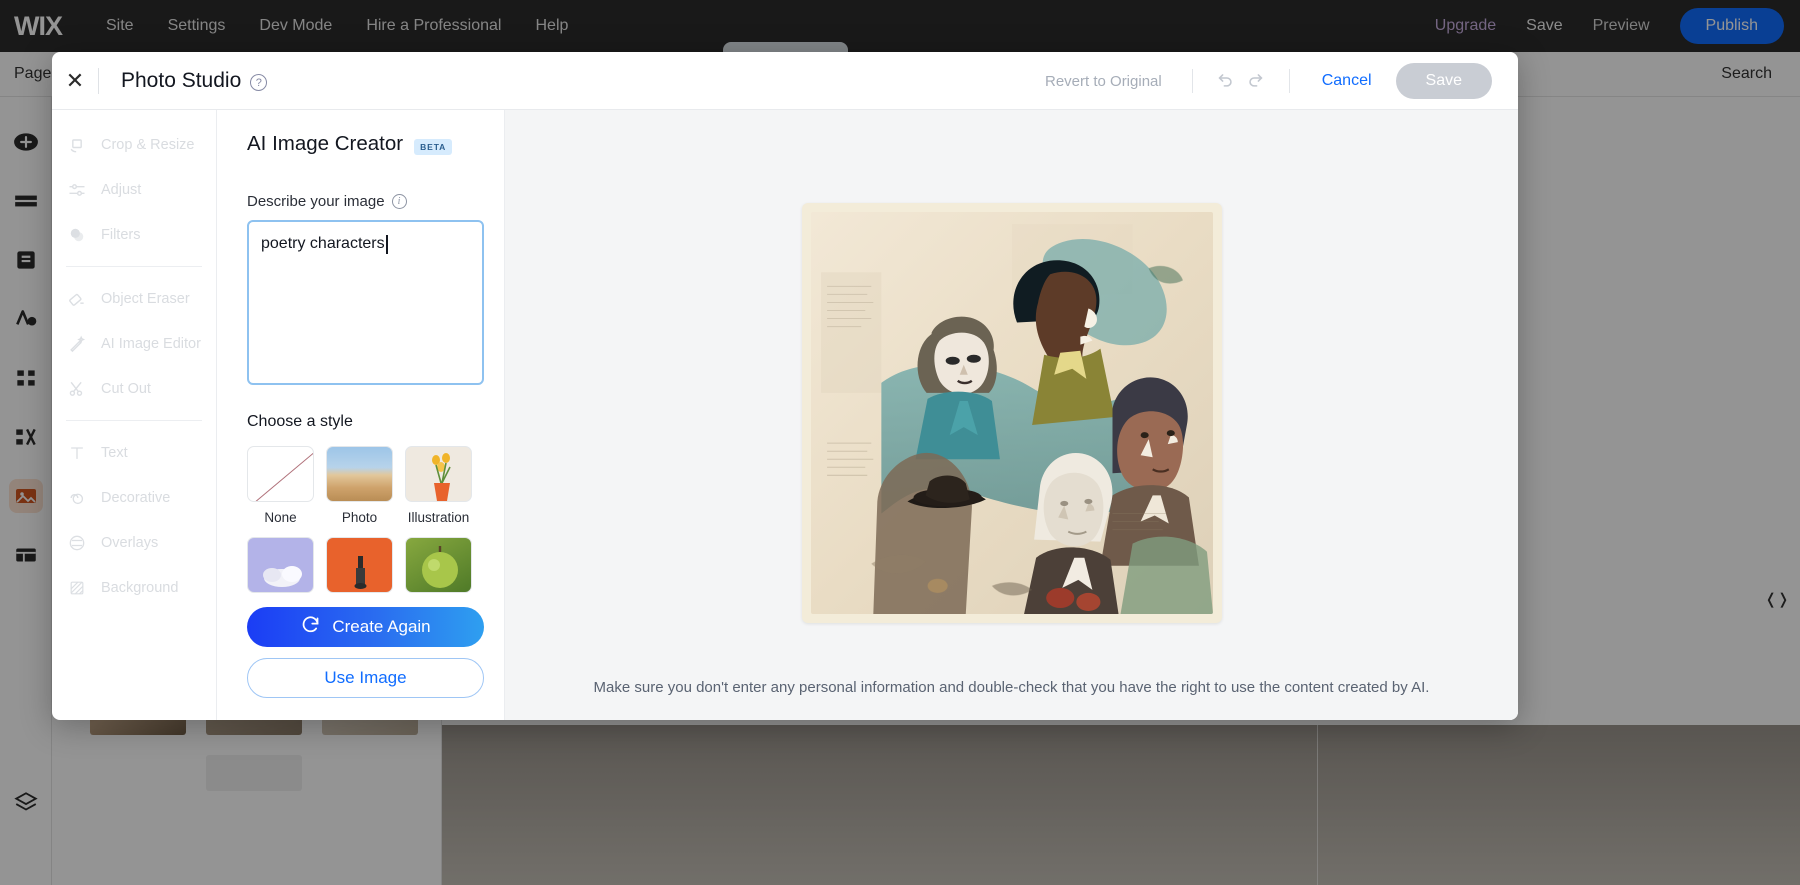 The height and width of the screenshot is (885, 1800). Describe the element at coordinates (77, 453) in the screenshot. I see `text-icon` at that location.